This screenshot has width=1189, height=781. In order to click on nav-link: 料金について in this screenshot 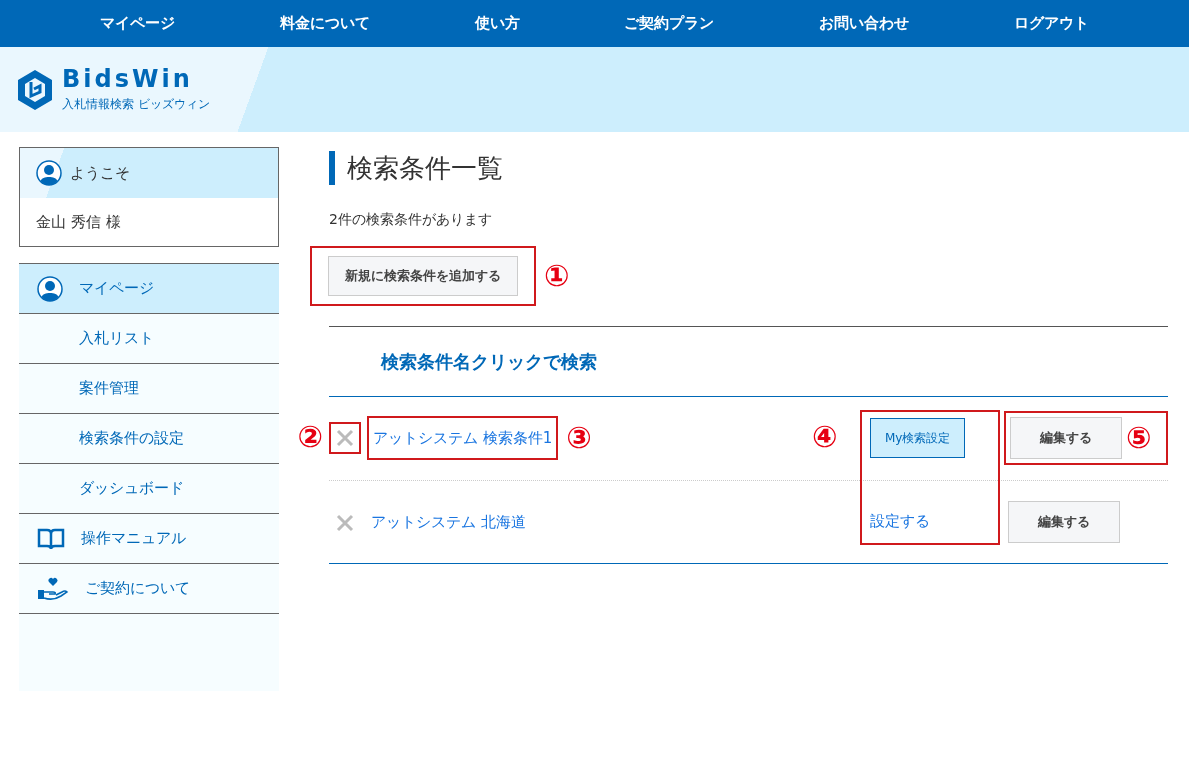, I will do `click(325, 23)`.